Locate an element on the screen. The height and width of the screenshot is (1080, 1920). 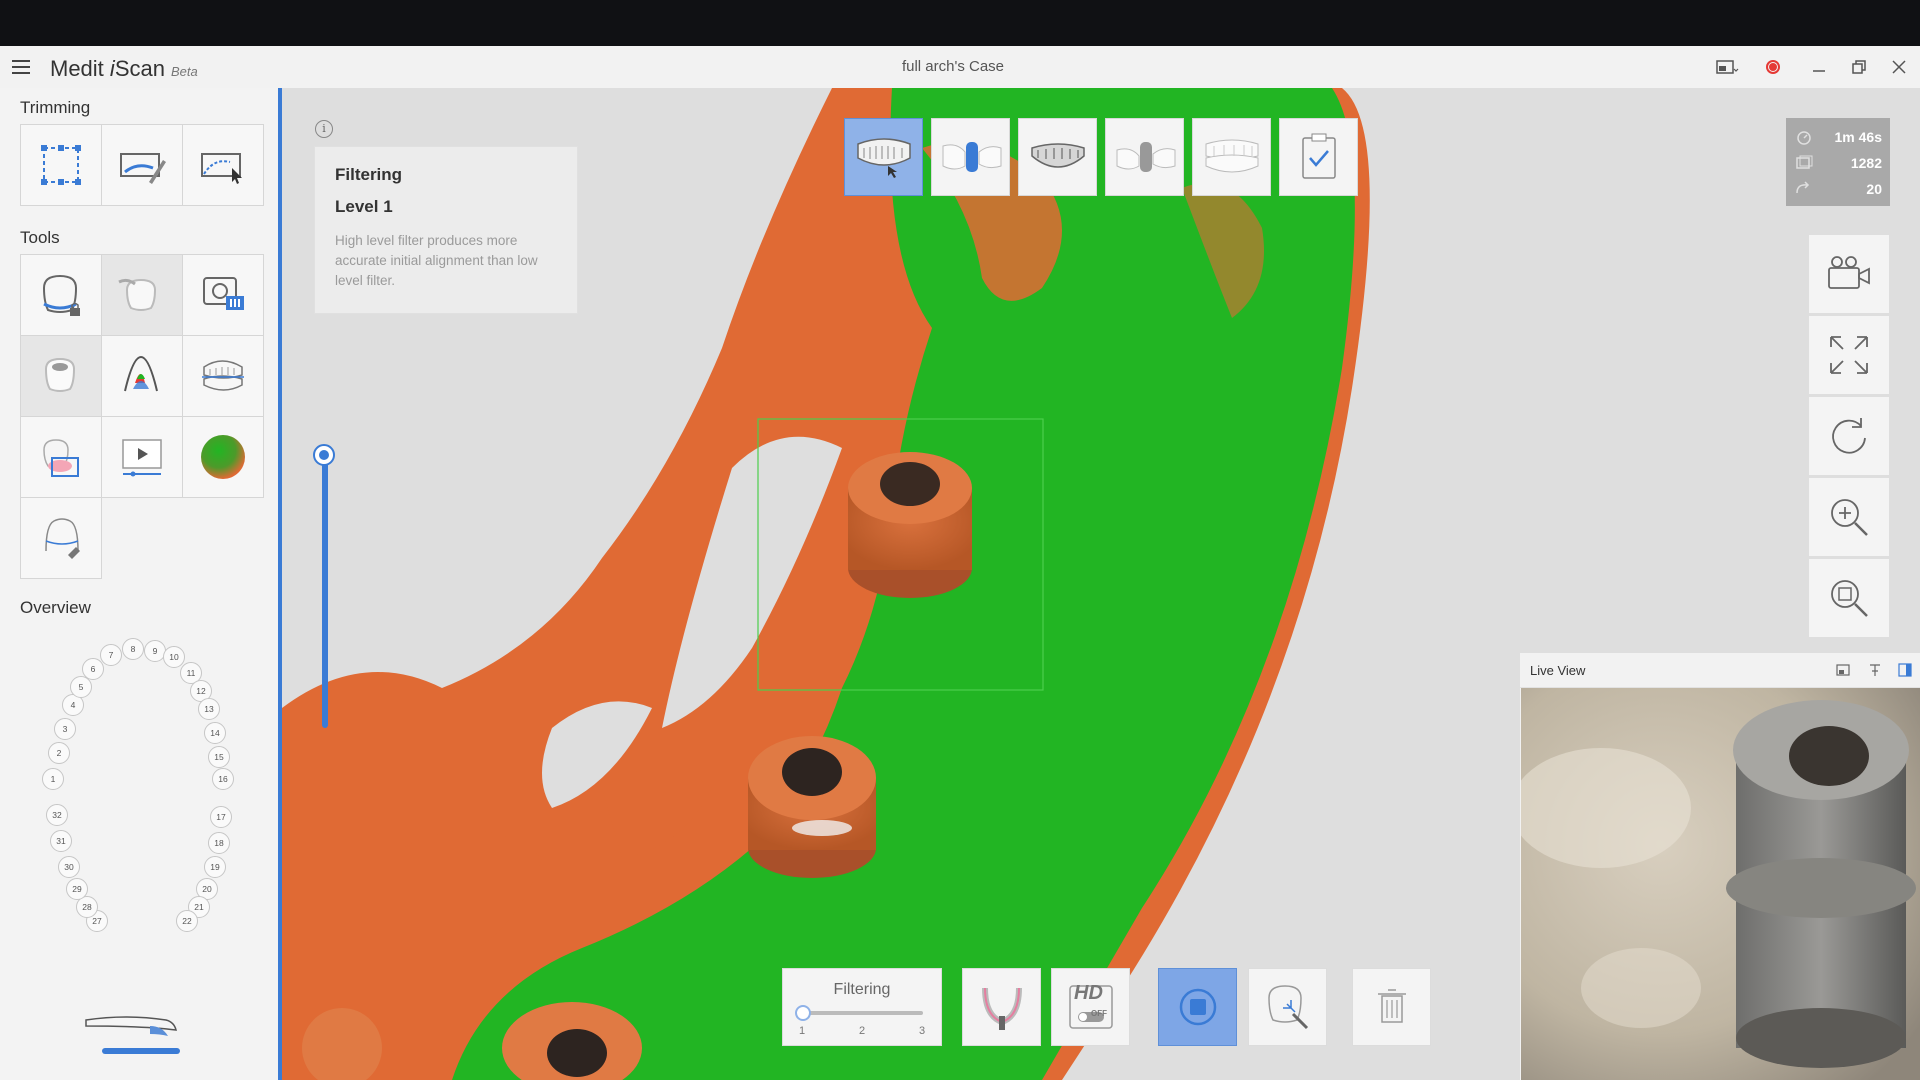
smart-tooth-tool is located at coordinates (61, 376).